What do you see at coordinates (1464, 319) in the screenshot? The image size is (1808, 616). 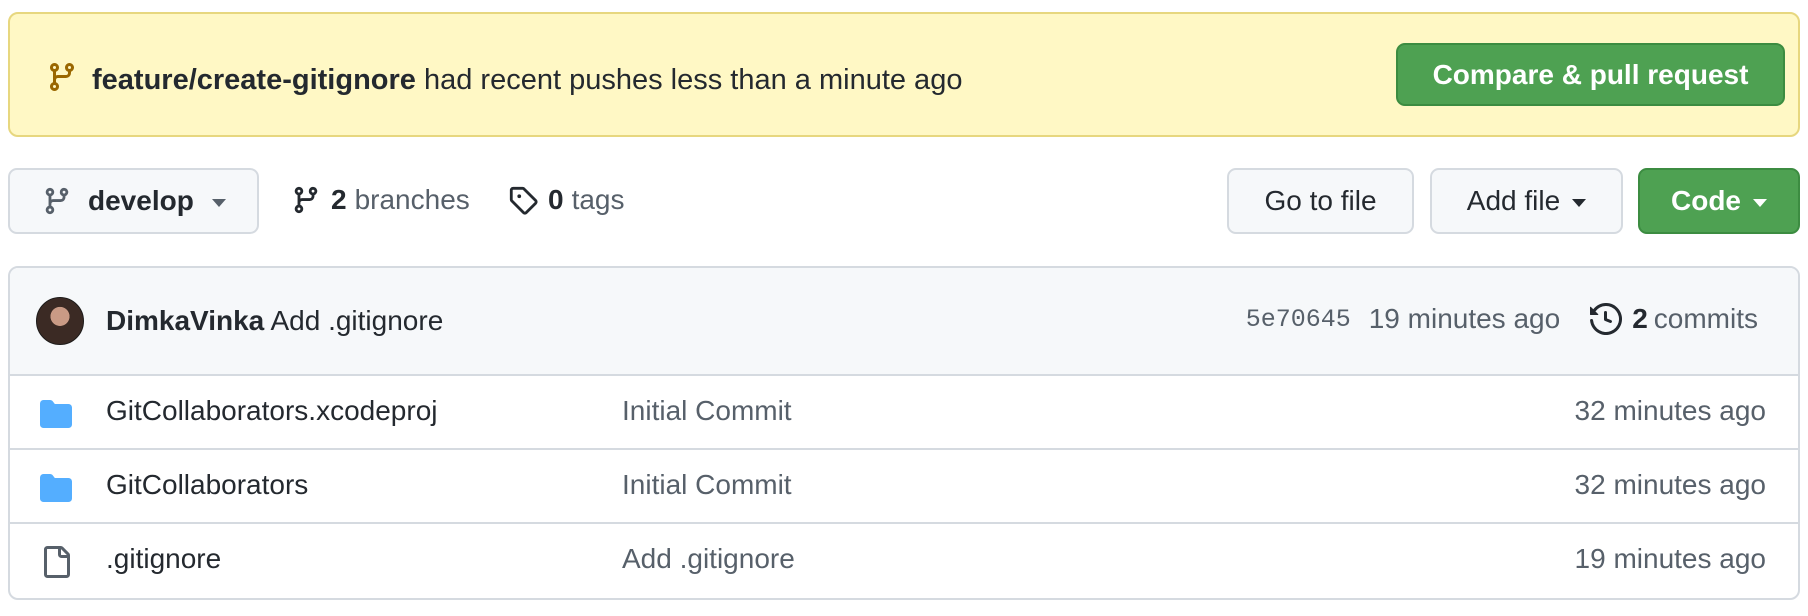 I see `commit-time: 19 minutes ago` at bounding box center [1464, 319].